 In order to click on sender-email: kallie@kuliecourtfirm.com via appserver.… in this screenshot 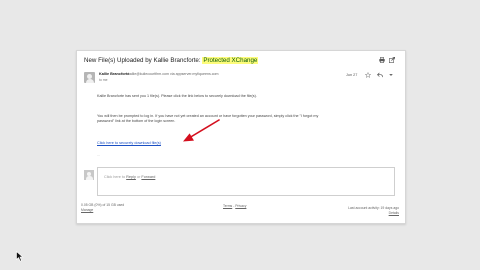, I will do `click(173, 74)`.